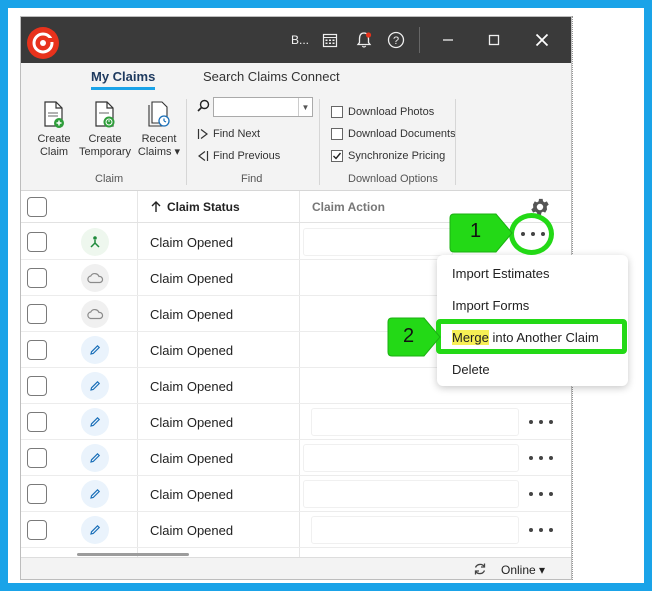 The width and height of the screenshot is (652, 591). I want to click on checkmark-icon, so click(337, 156).